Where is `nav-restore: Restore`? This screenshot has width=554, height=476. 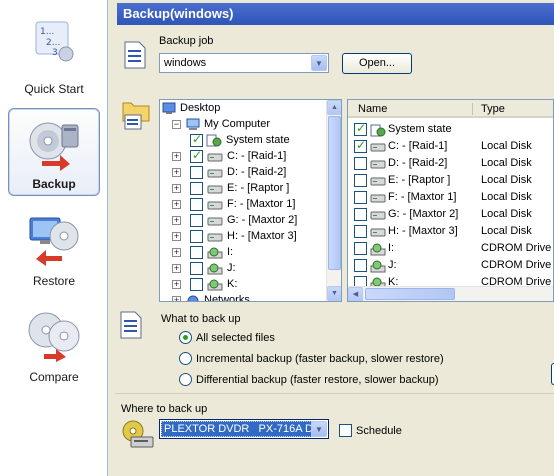
nav-restore: Restore is located at coordinates (54, 248).